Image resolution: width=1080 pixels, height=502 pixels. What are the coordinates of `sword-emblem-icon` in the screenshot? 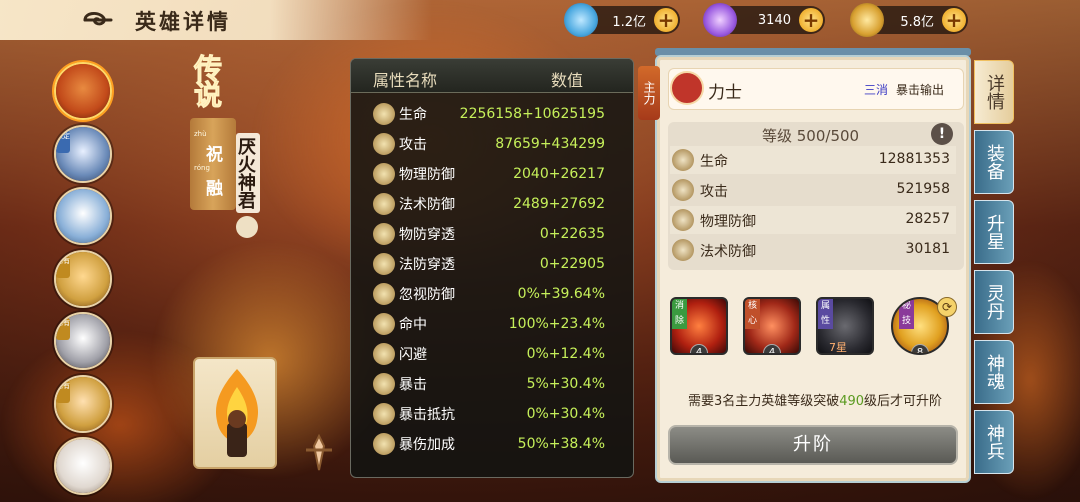 It's located at (319, 453).